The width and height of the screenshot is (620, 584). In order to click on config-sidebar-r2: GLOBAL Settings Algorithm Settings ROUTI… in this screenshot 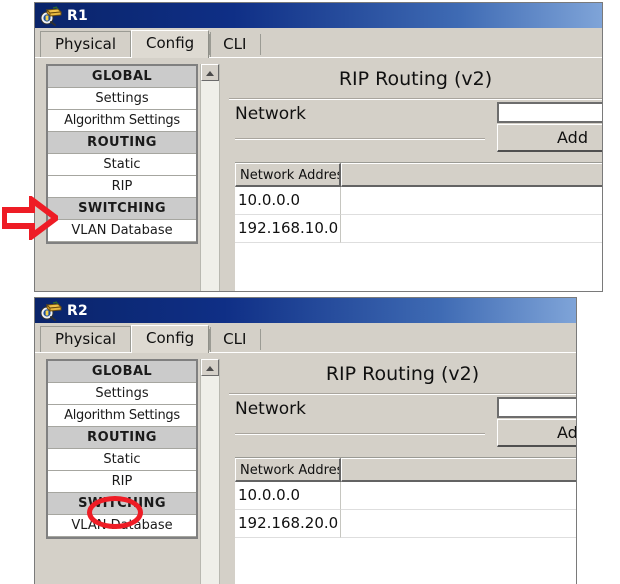, I will do `click(122, 449)`.